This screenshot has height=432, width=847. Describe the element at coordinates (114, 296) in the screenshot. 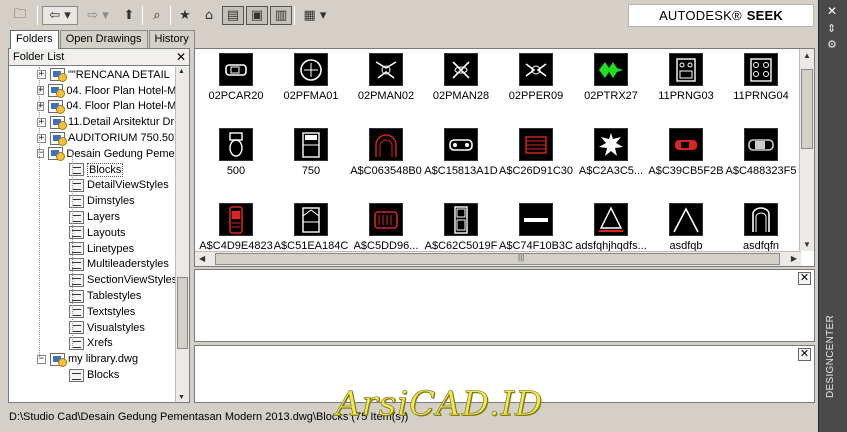

I see `tree-node-label: Tablestyles` at that location.